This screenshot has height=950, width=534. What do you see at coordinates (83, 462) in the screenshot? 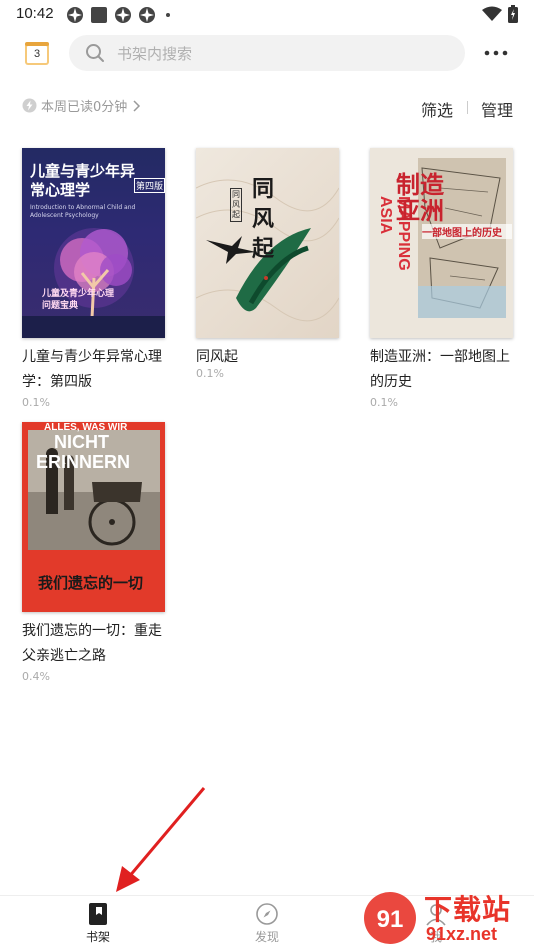
I see `cover-german-line3: ERINNERN` at bounding box center [83, 462].